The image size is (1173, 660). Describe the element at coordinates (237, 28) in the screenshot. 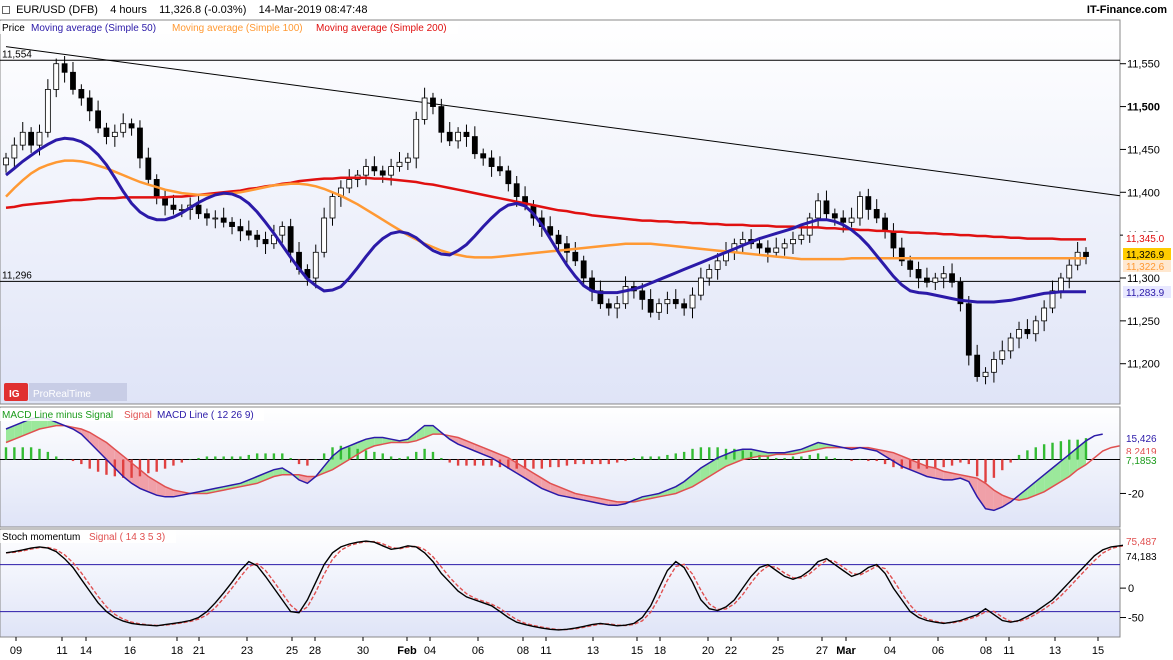

I see `legend-sma100: Moving average (Simple 100)` at that location.